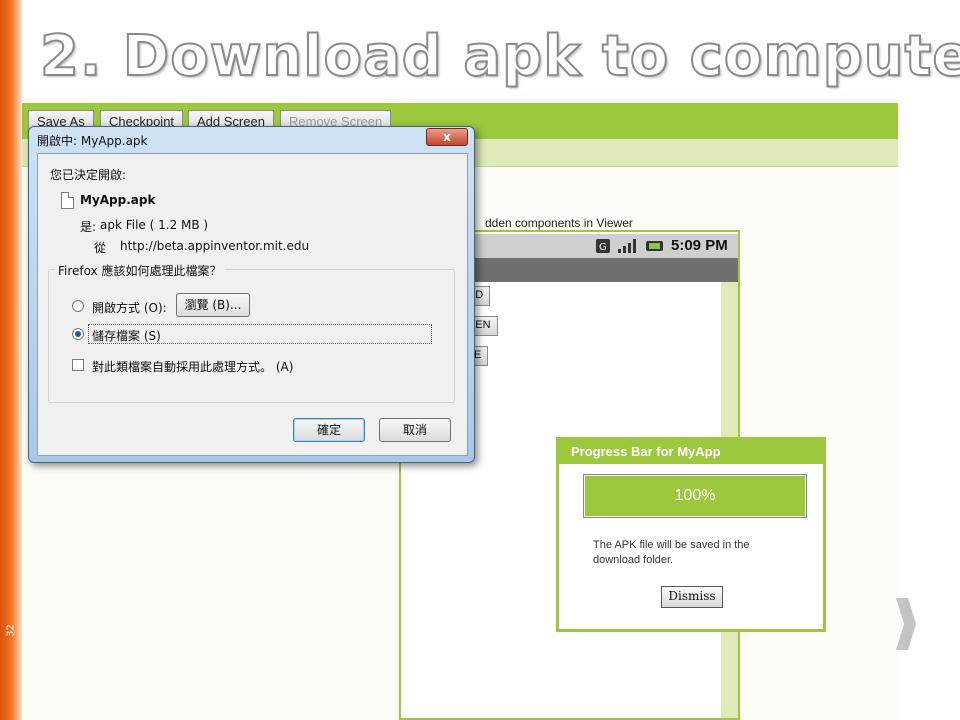 The height and width of the screenshot is (720, 960). I want to click on slide-side-bar: 32, so click(11, 360).